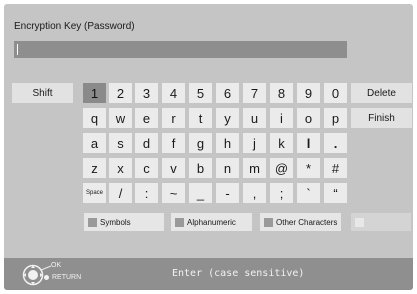 This screenshot has width=417, height=294. Describe the element at coordinates (146, 118) in the screenshot. I see `keyboard-key: e` at that location.